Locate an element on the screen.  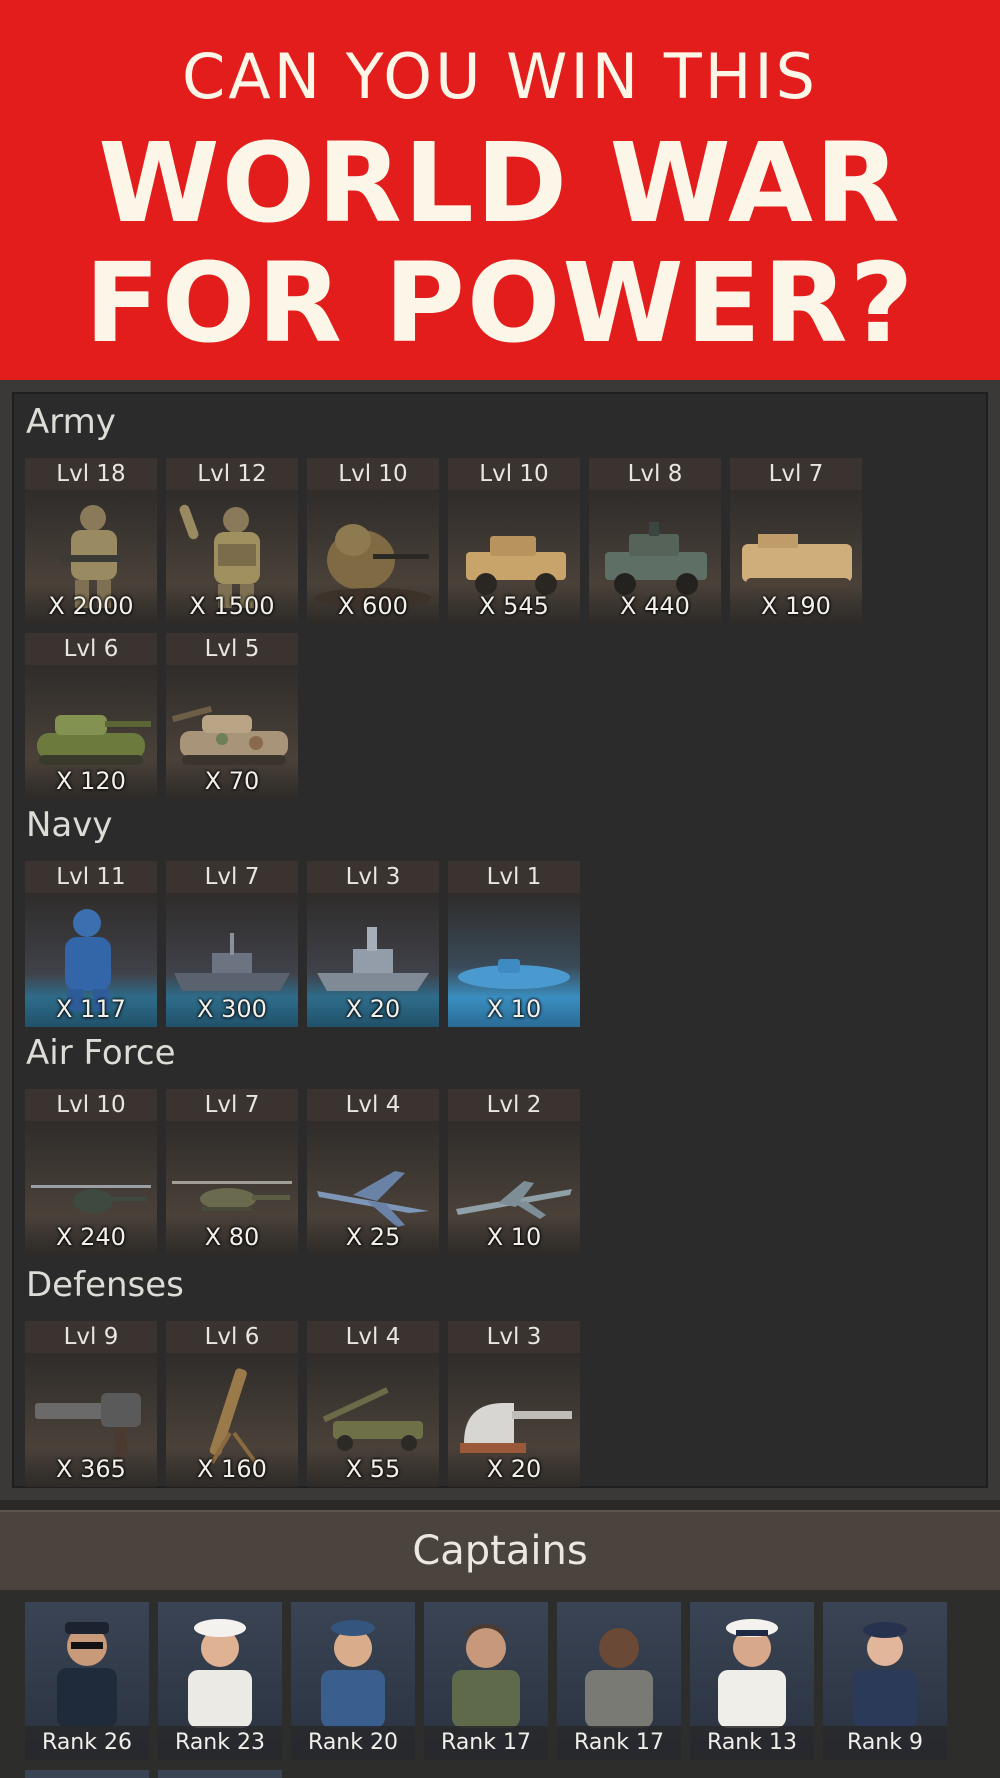
unit-card: Lvl 1 X 10 is located at coordinates (514, 944).